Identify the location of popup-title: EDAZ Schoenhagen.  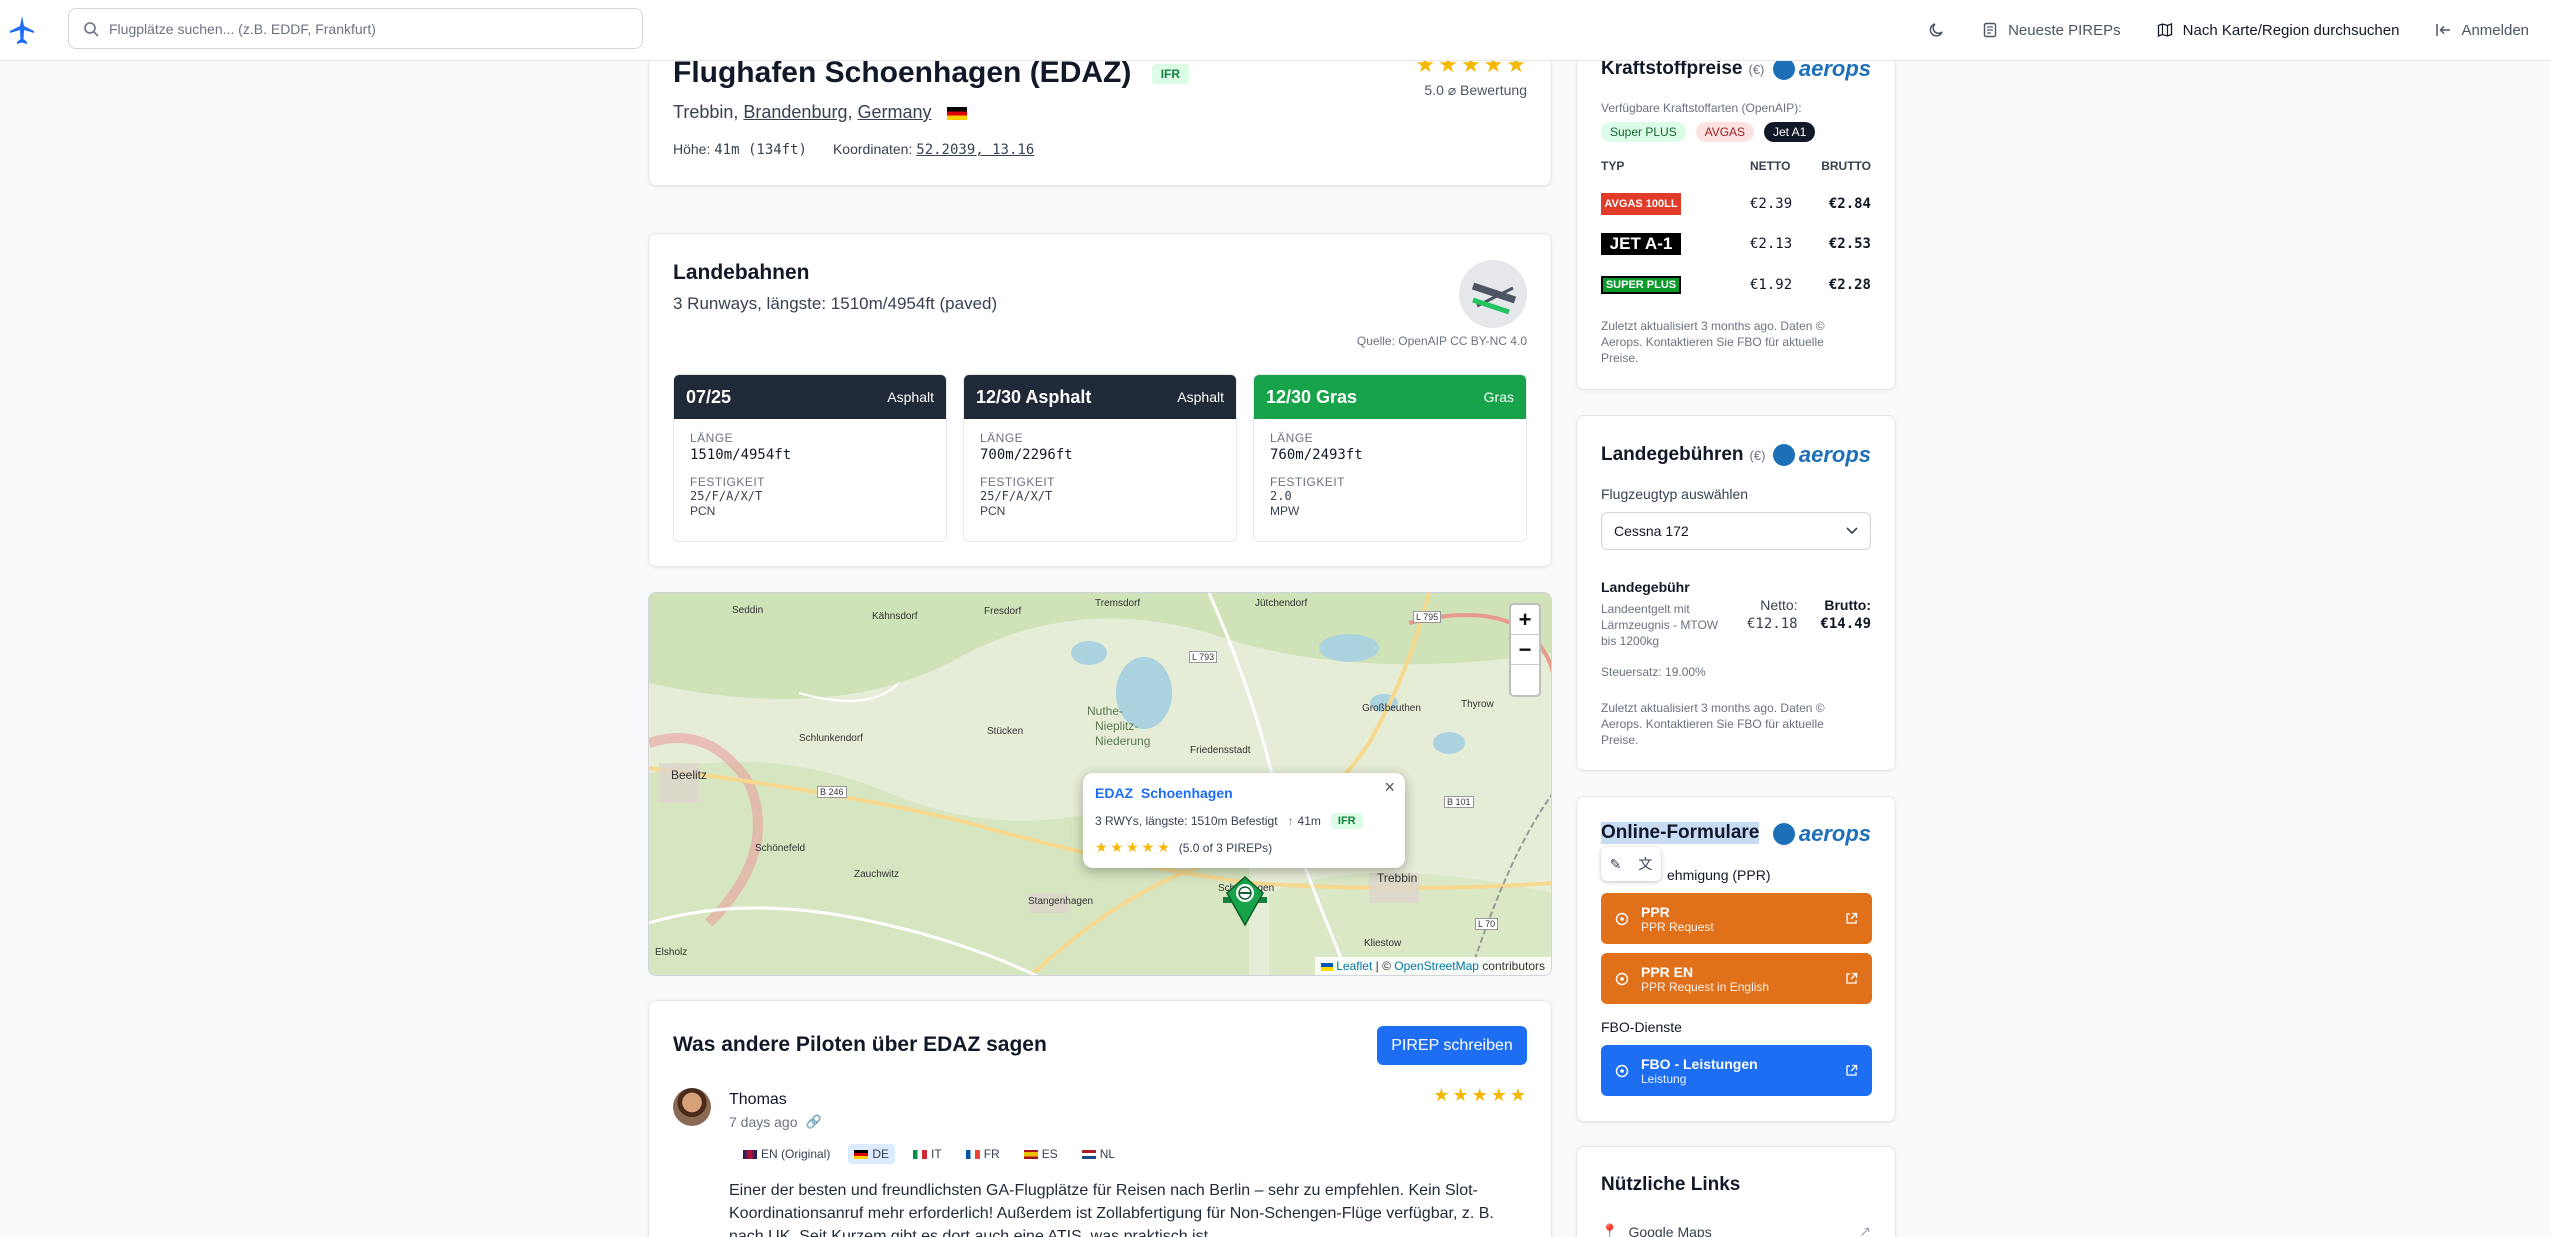
(1244, 793).